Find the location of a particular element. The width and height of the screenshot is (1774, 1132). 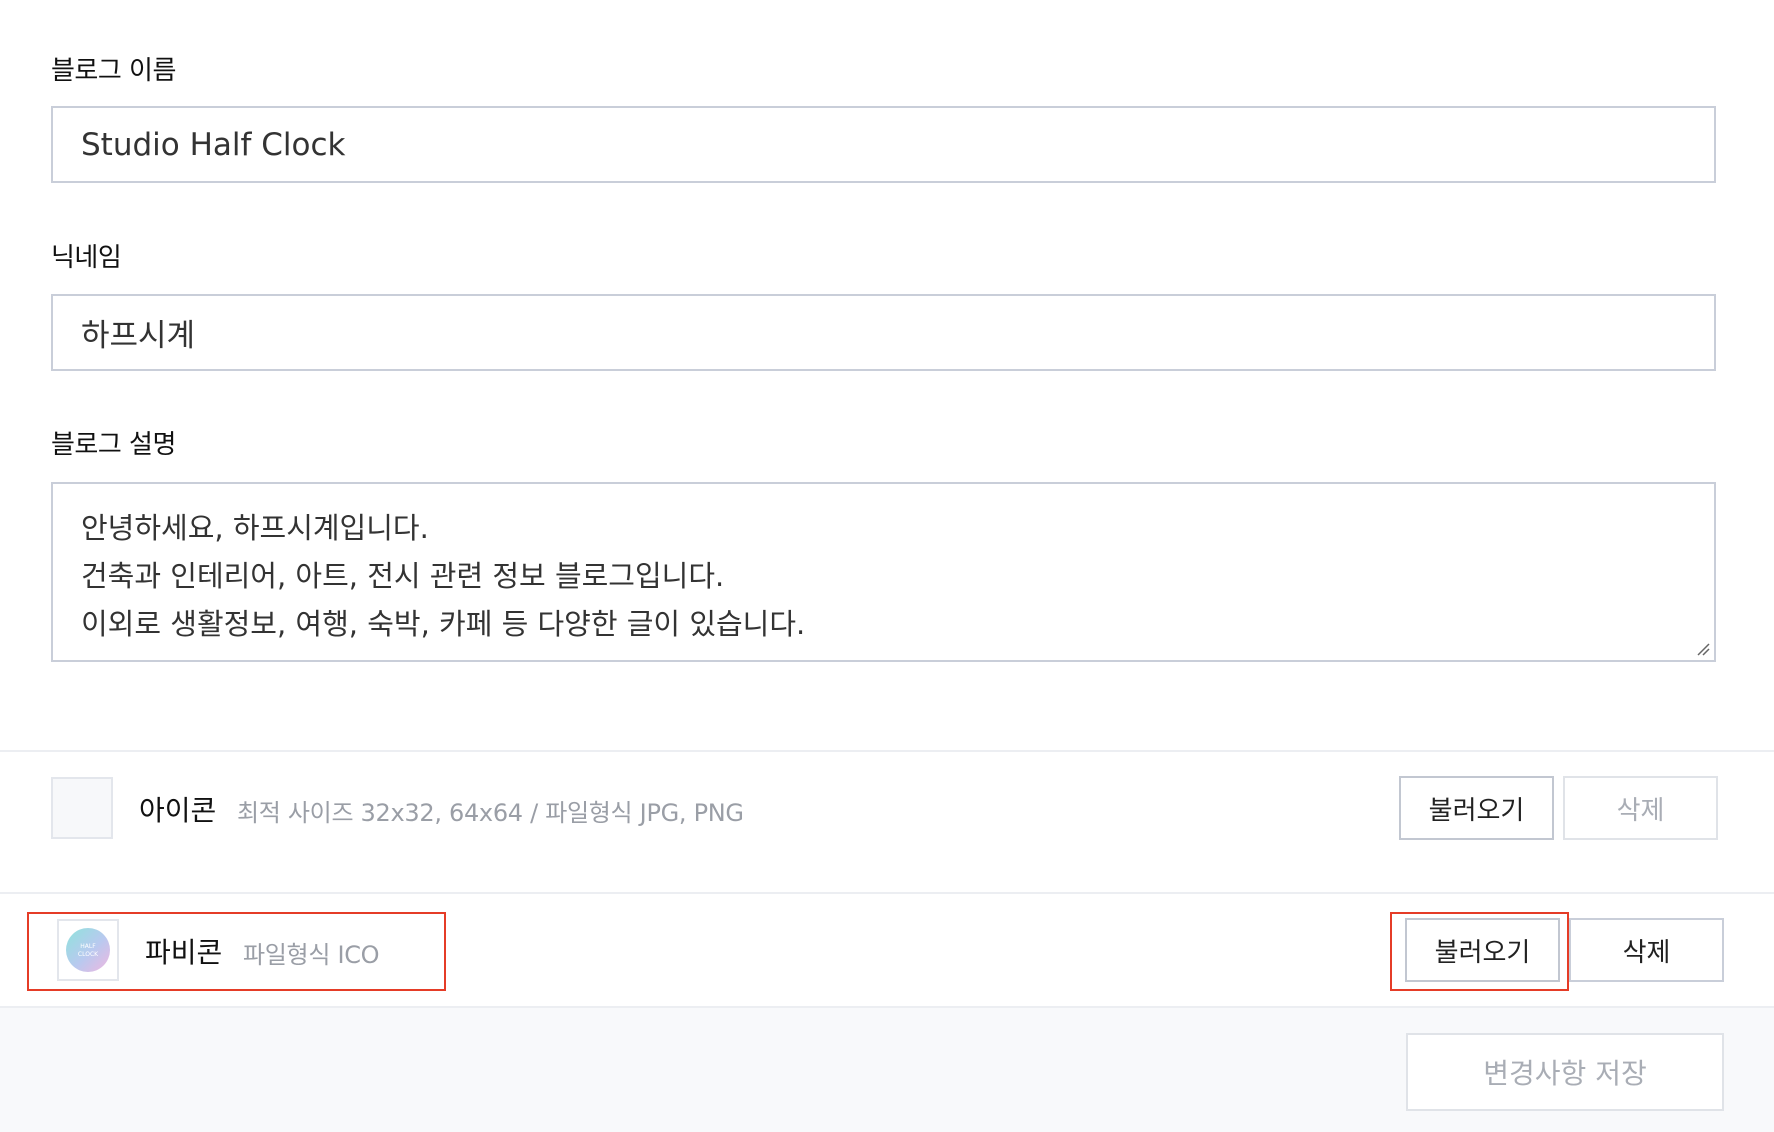

nickname-input is located at coordinates (883, 332).